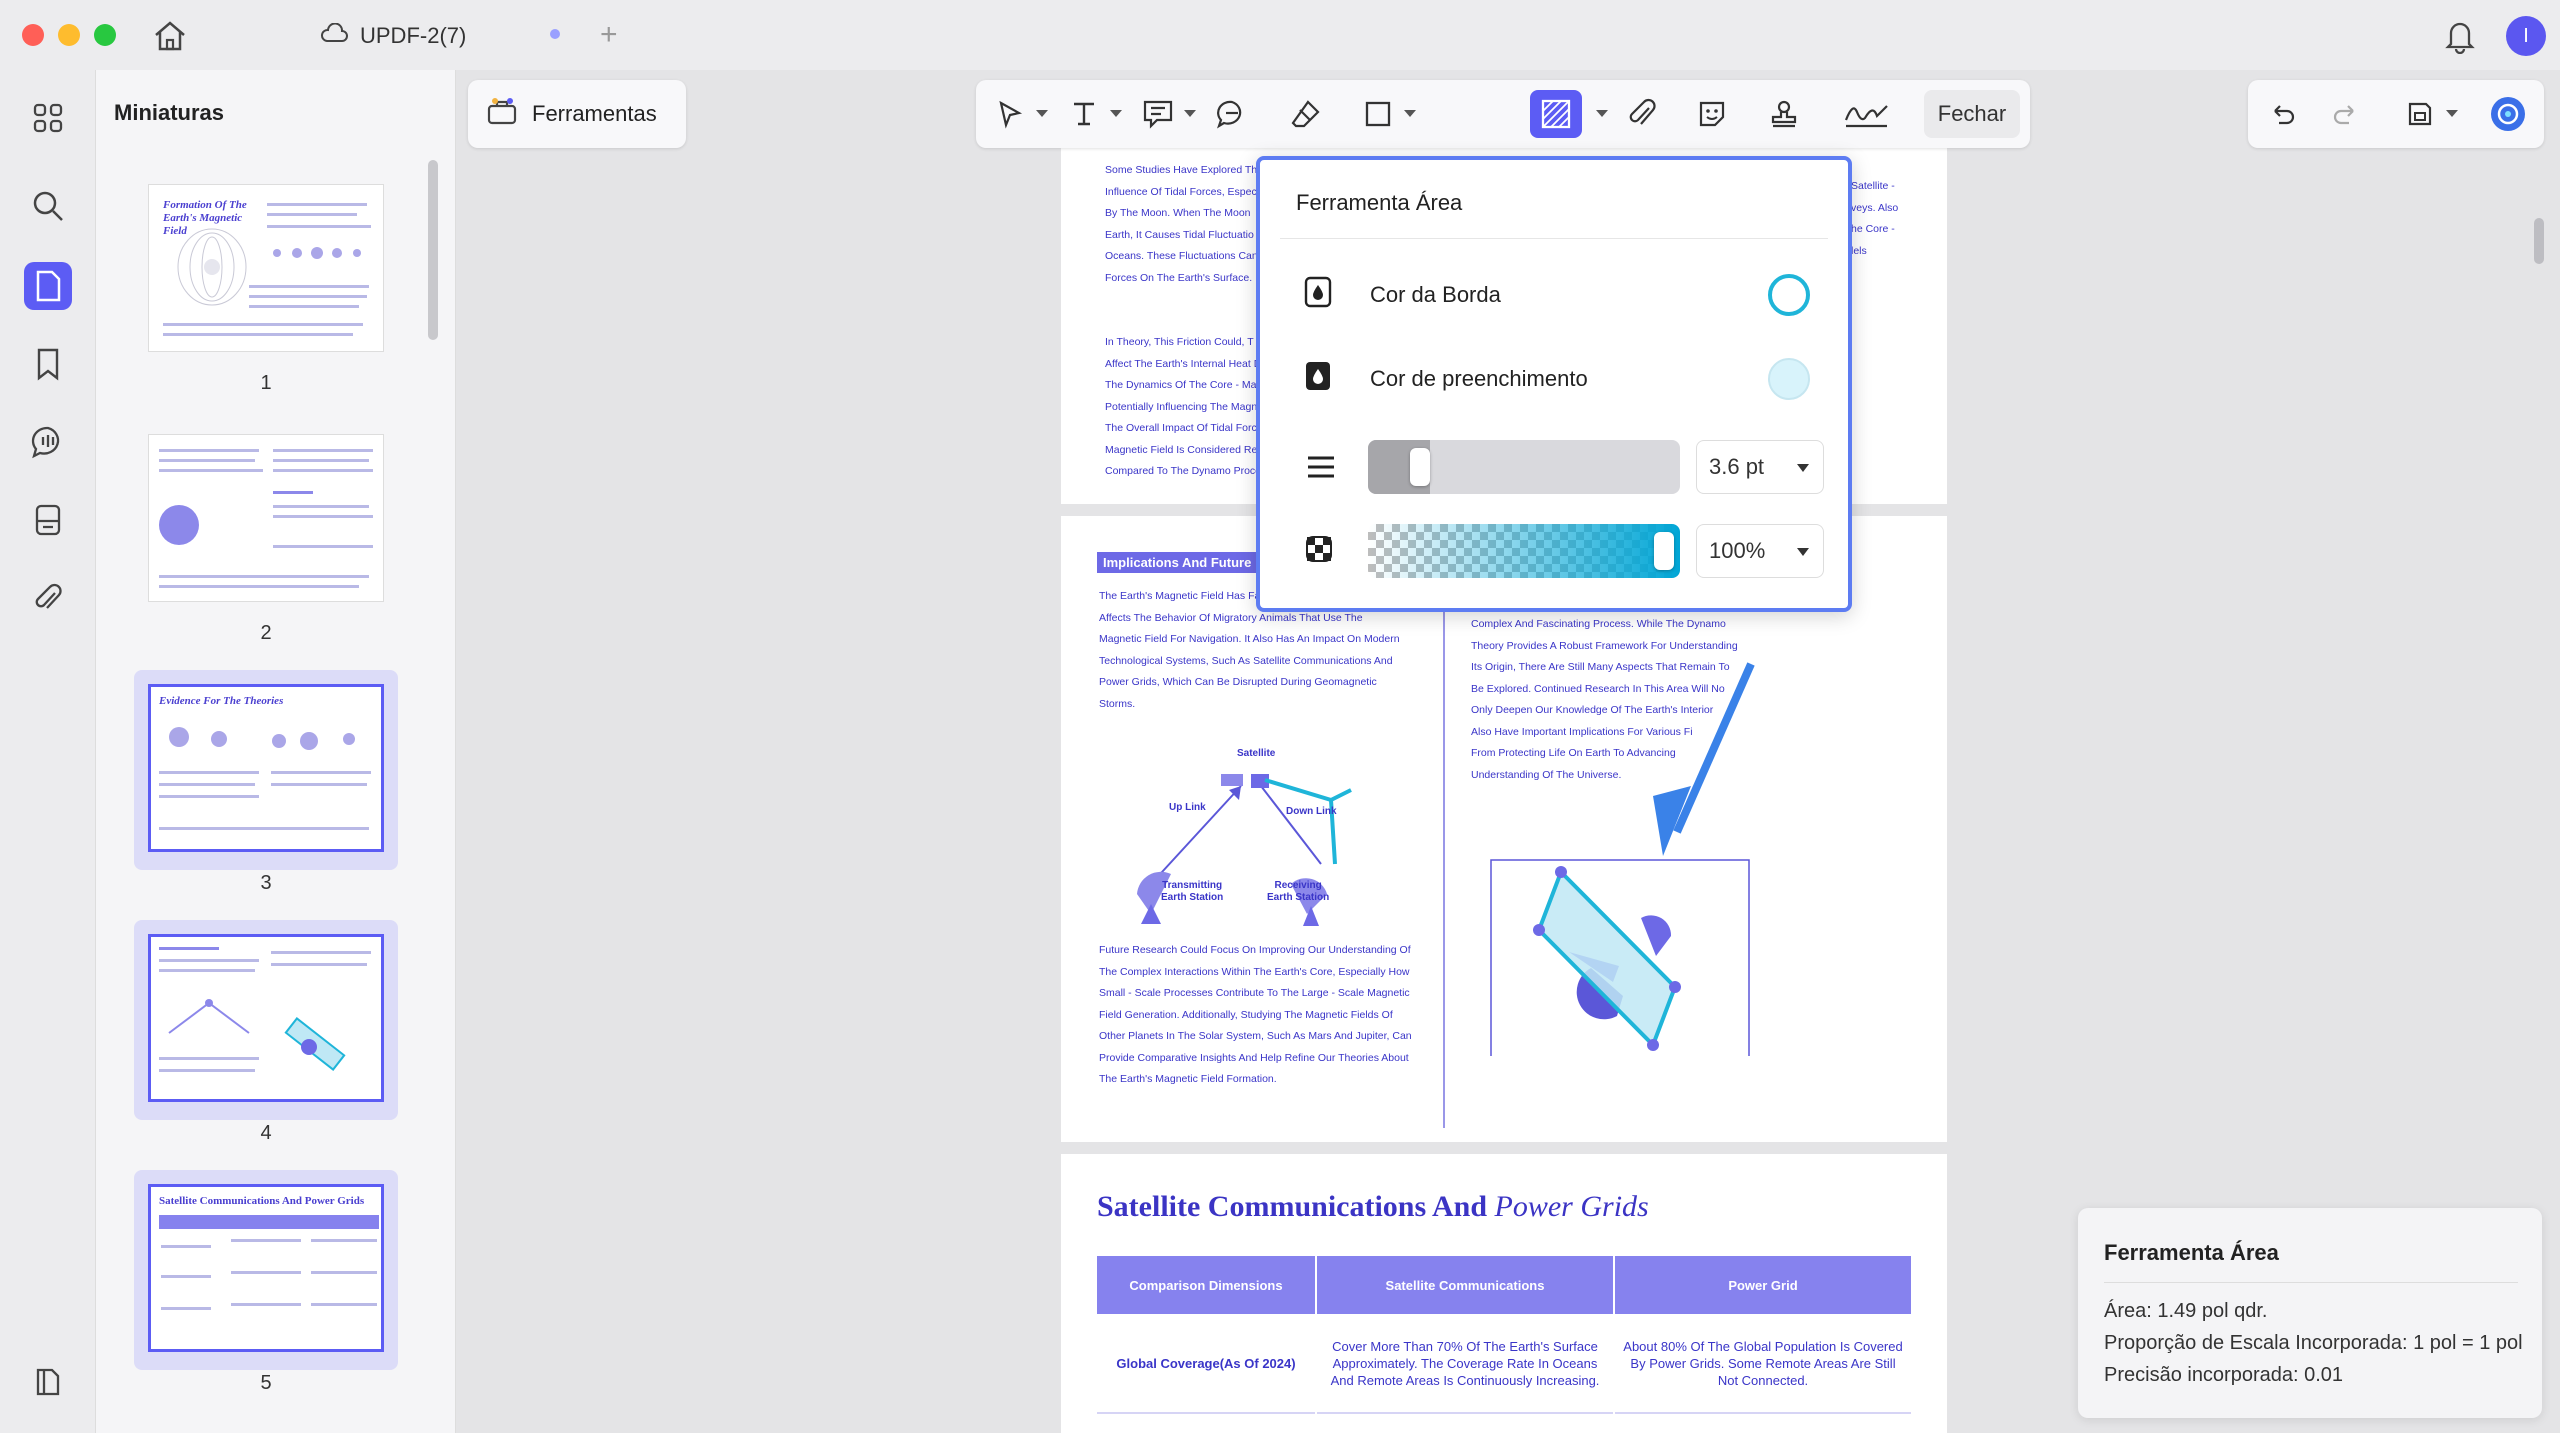  Describe the element at coordinates (2186, 1311) in the screenshot. I see `area-value: Área: 1.49 pol qdr.` at that location.